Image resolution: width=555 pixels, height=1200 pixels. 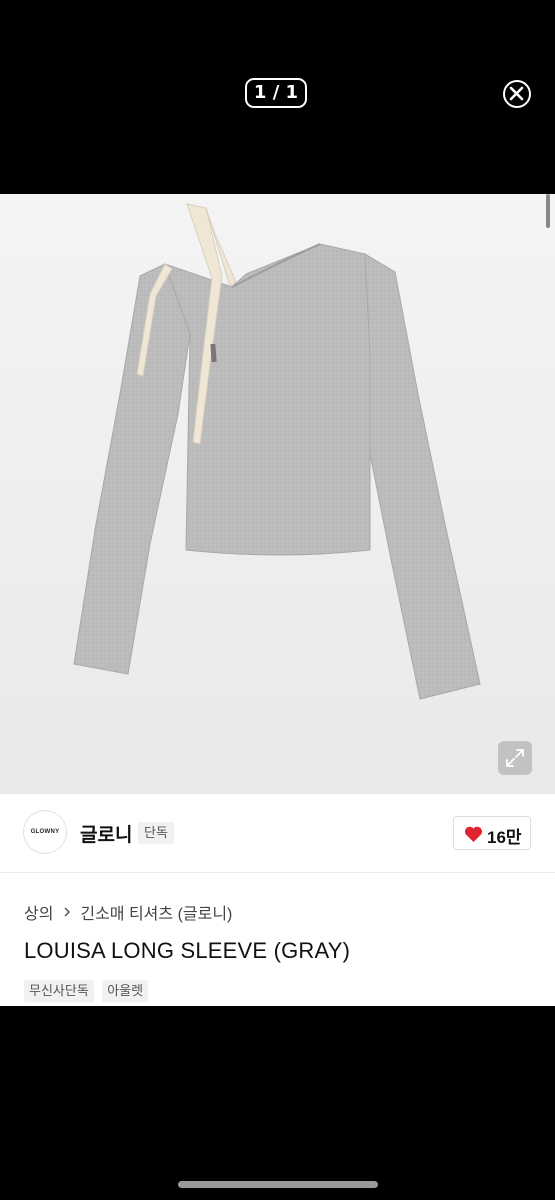 I want to click on brand-row: GLOWNY 글로니 단독 16만, so click(x=277, y=833).